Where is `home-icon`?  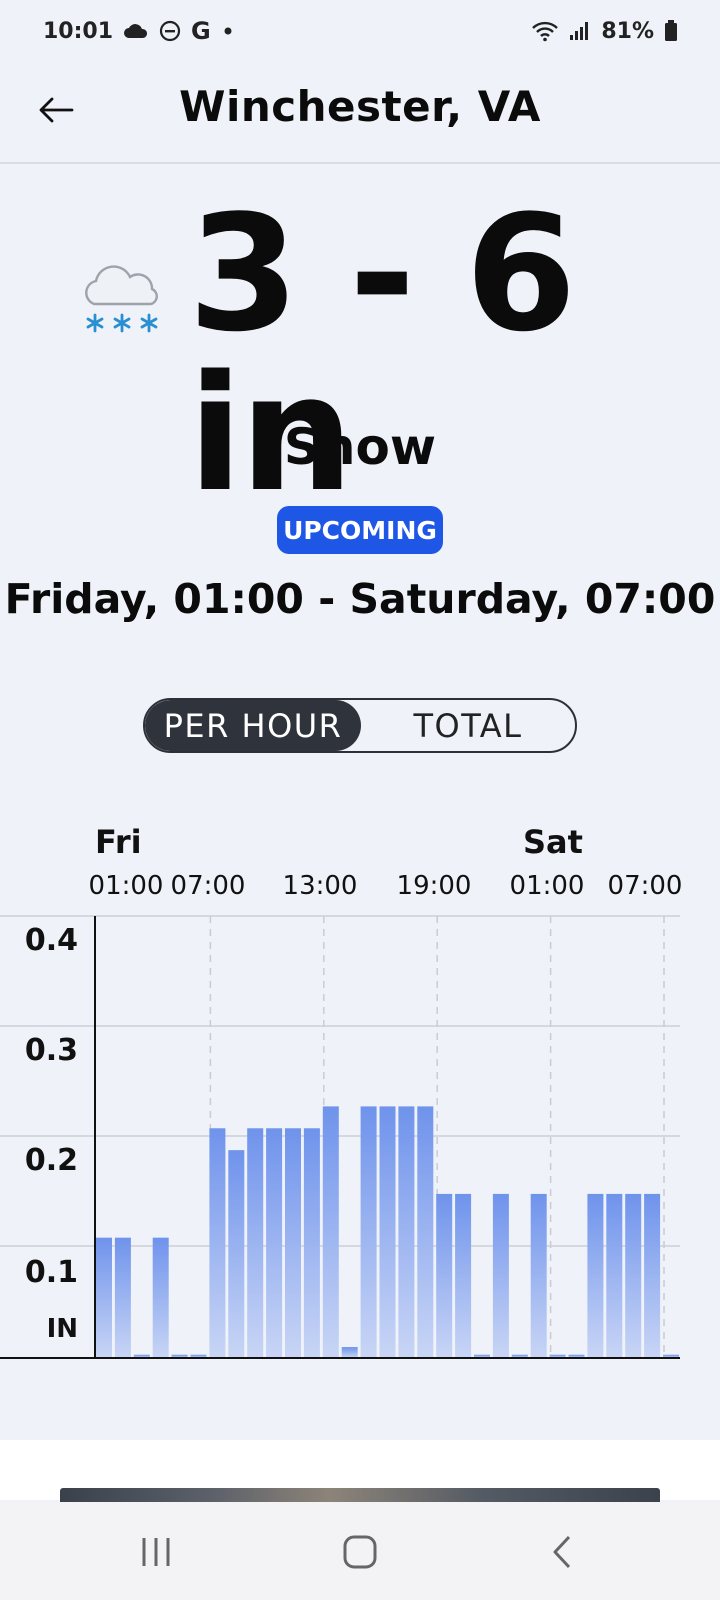
home-icon is located at coordinates (360, 1552).